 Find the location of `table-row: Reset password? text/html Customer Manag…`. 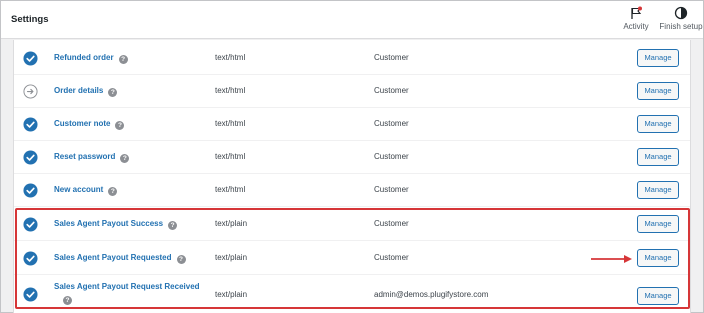

table-row: Reset password? text/html Customer Manag… is located at coordinates (352, 157).